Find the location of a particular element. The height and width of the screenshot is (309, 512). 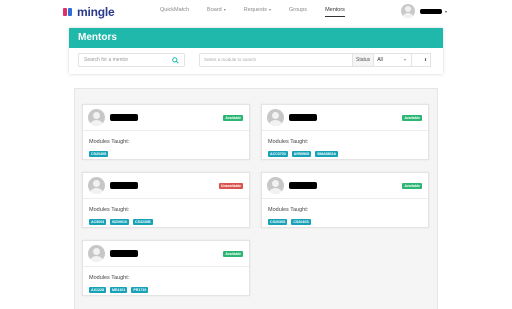

logo-text: mingle is located at coordinates (96, 12).